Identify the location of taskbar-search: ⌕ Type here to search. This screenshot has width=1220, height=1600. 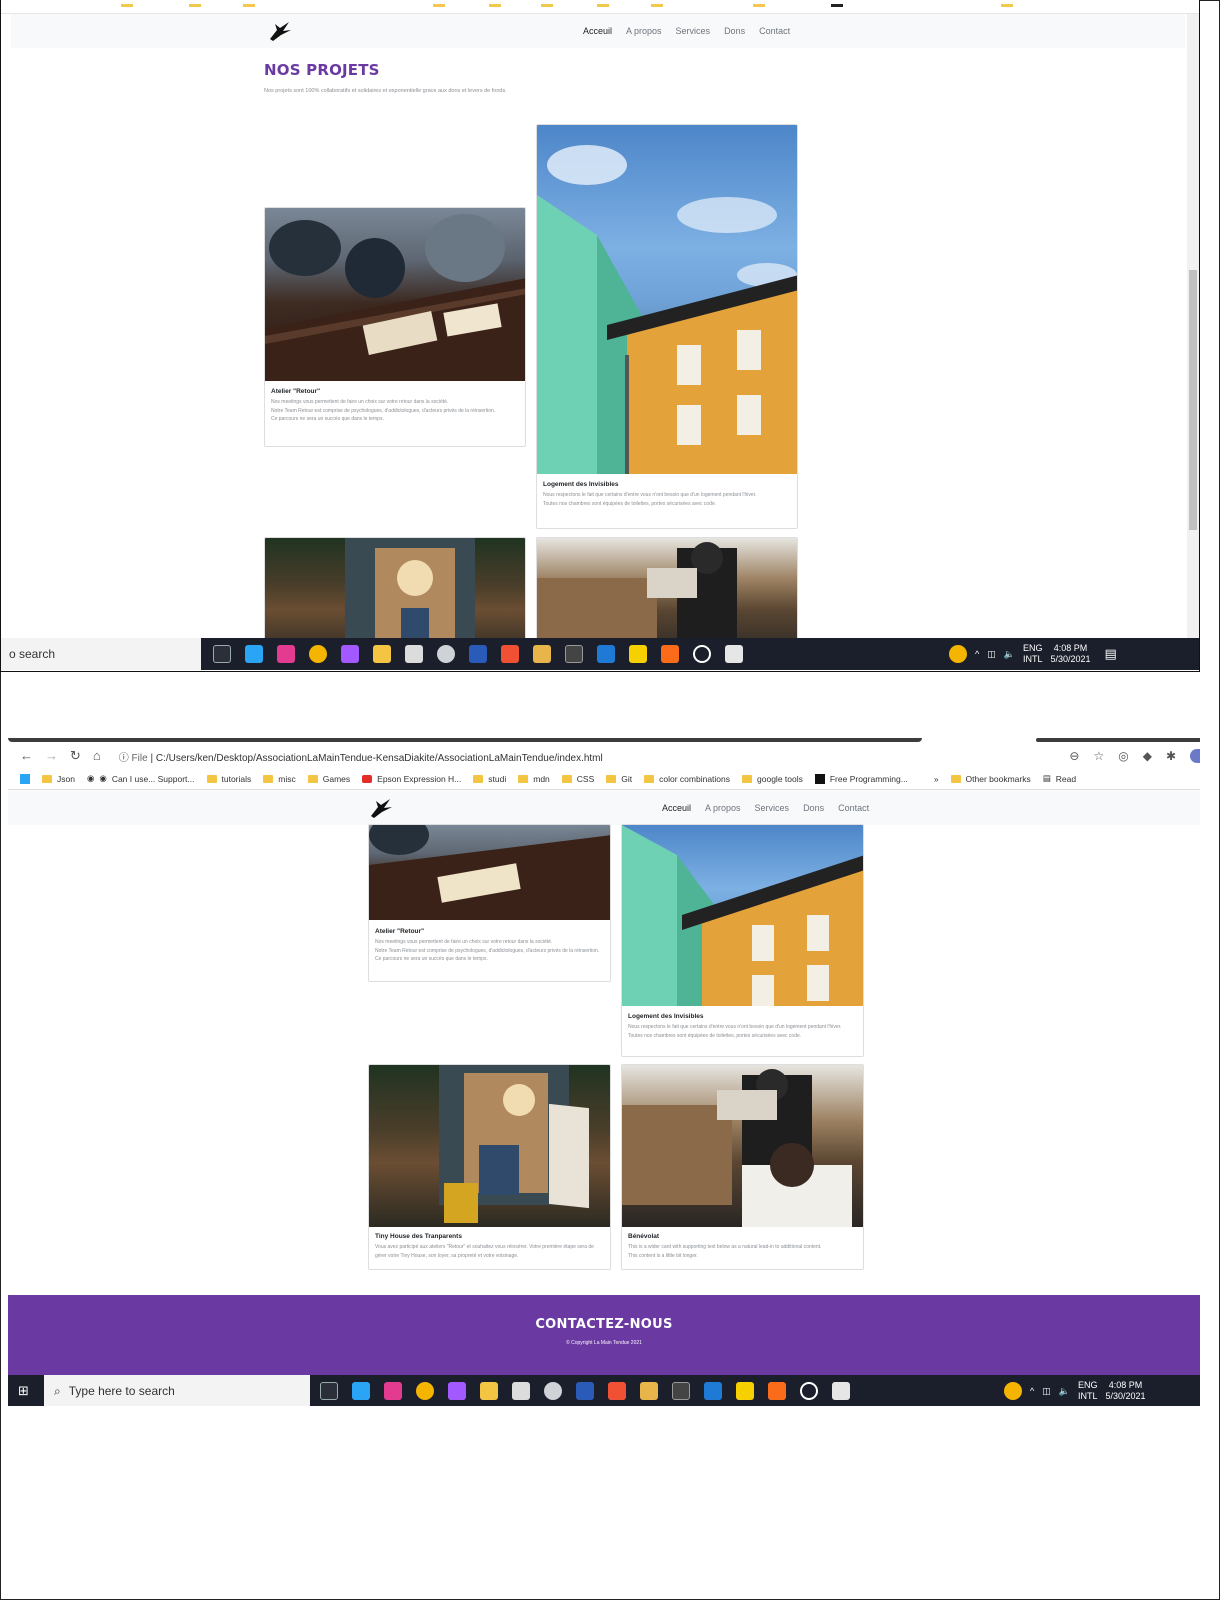
(177, 1390).